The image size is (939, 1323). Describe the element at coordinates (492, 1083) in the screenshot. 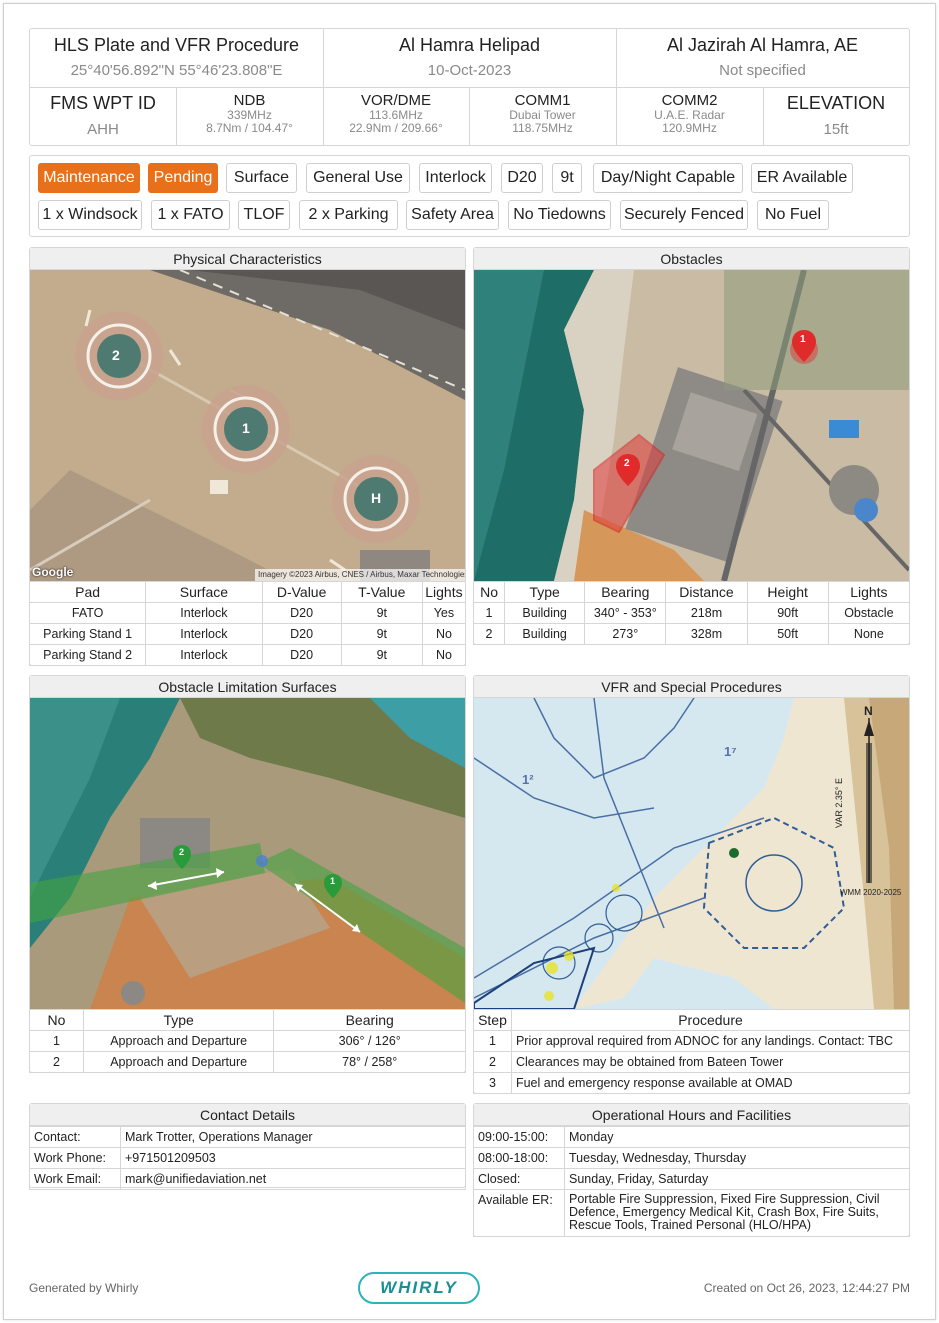

I see `cell: 3` at that location.